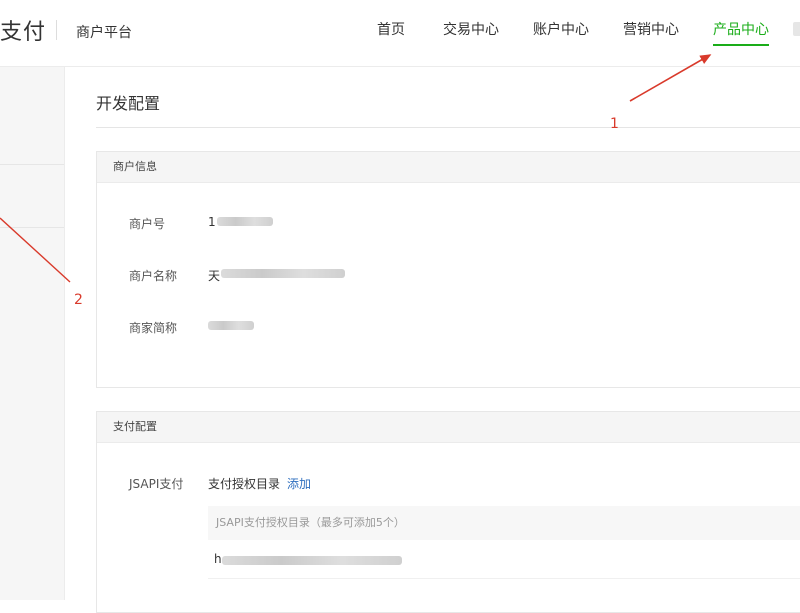 Image resolution: width=800 pixels, height=613 pixels. I want to click on merchant-id-value: 1, so click(212, 222).